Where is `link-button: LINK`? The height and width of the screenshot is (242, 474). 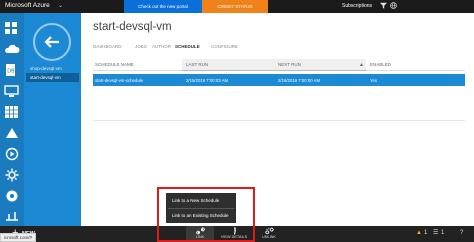 link-button: LINK is located at coordinates (200, 234).